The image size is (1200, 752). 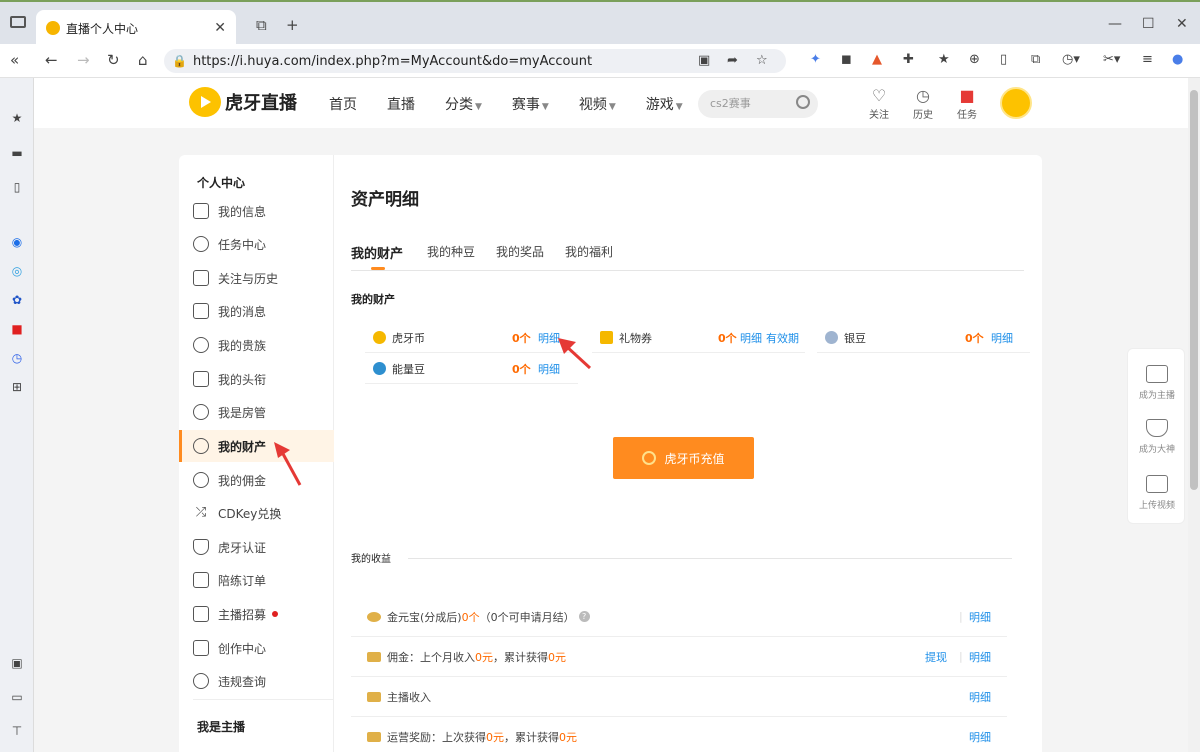 What do you see at coordinates (256, 446) in the screenshot?
I see `menu-item-my-assets: 我的财产` at bounding box center [256, 446].